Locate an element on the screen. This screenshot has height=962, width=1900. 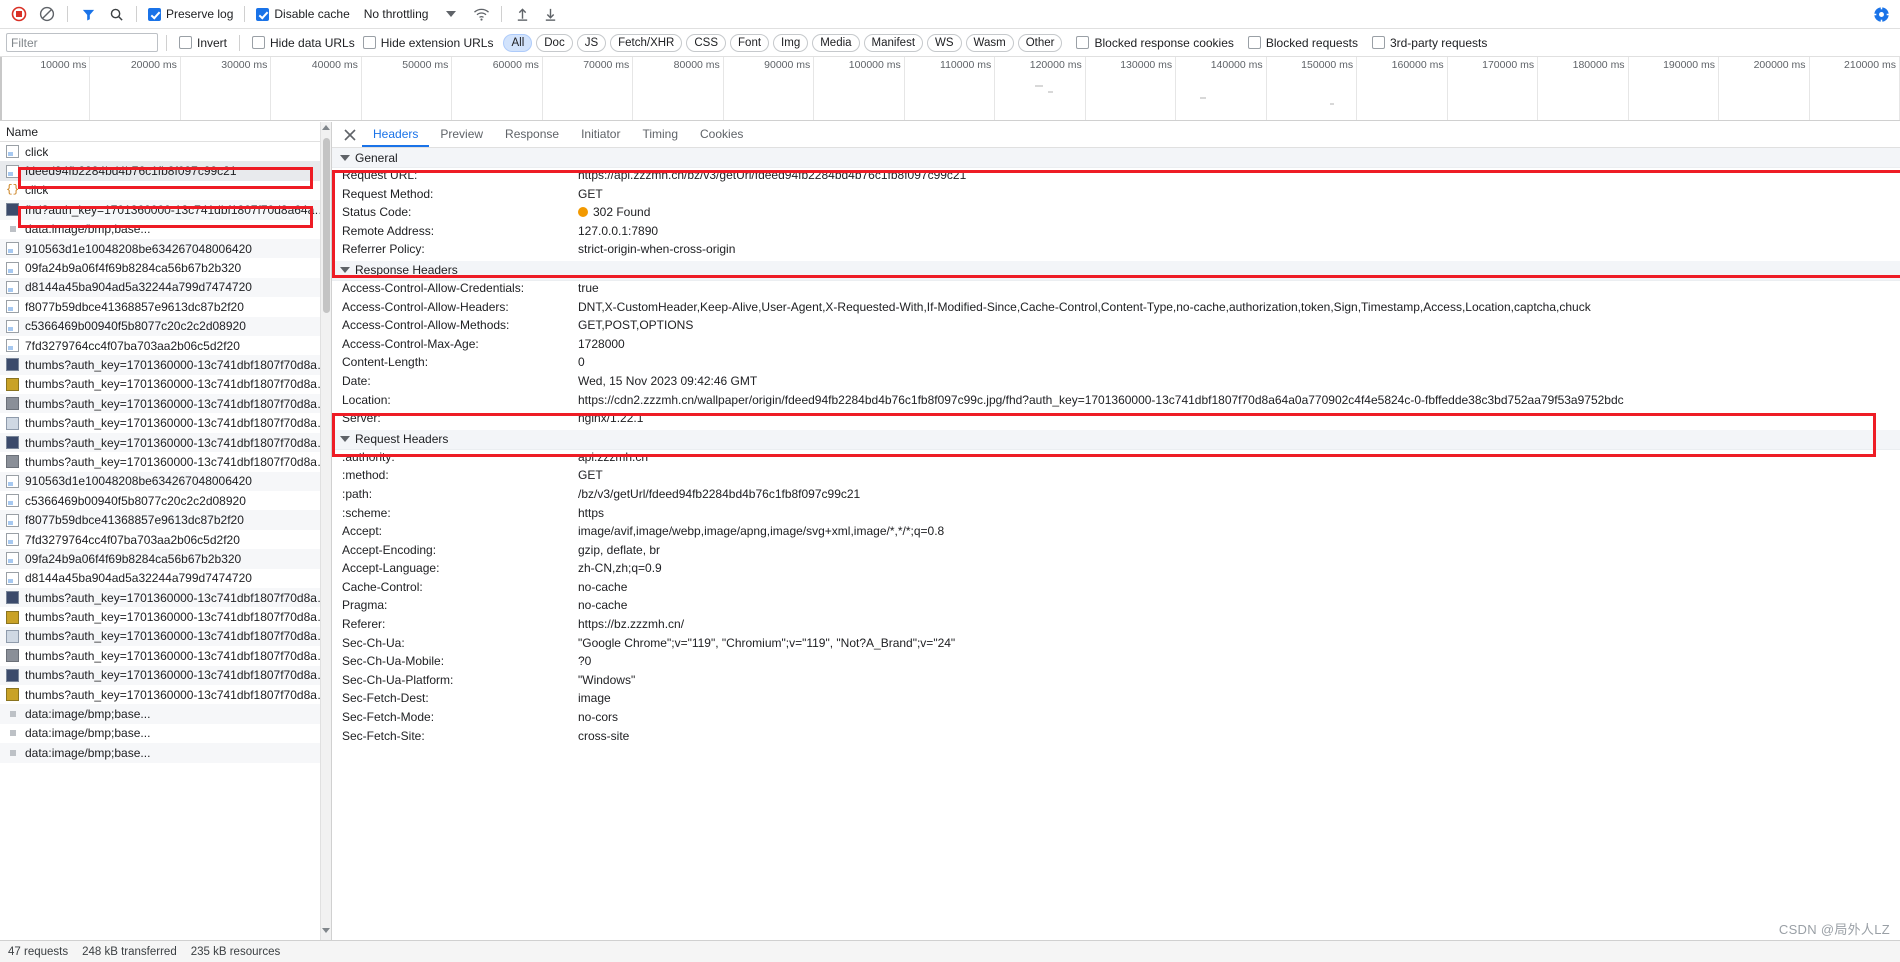
header-key: Referer: is located at coordinates (364, 624).